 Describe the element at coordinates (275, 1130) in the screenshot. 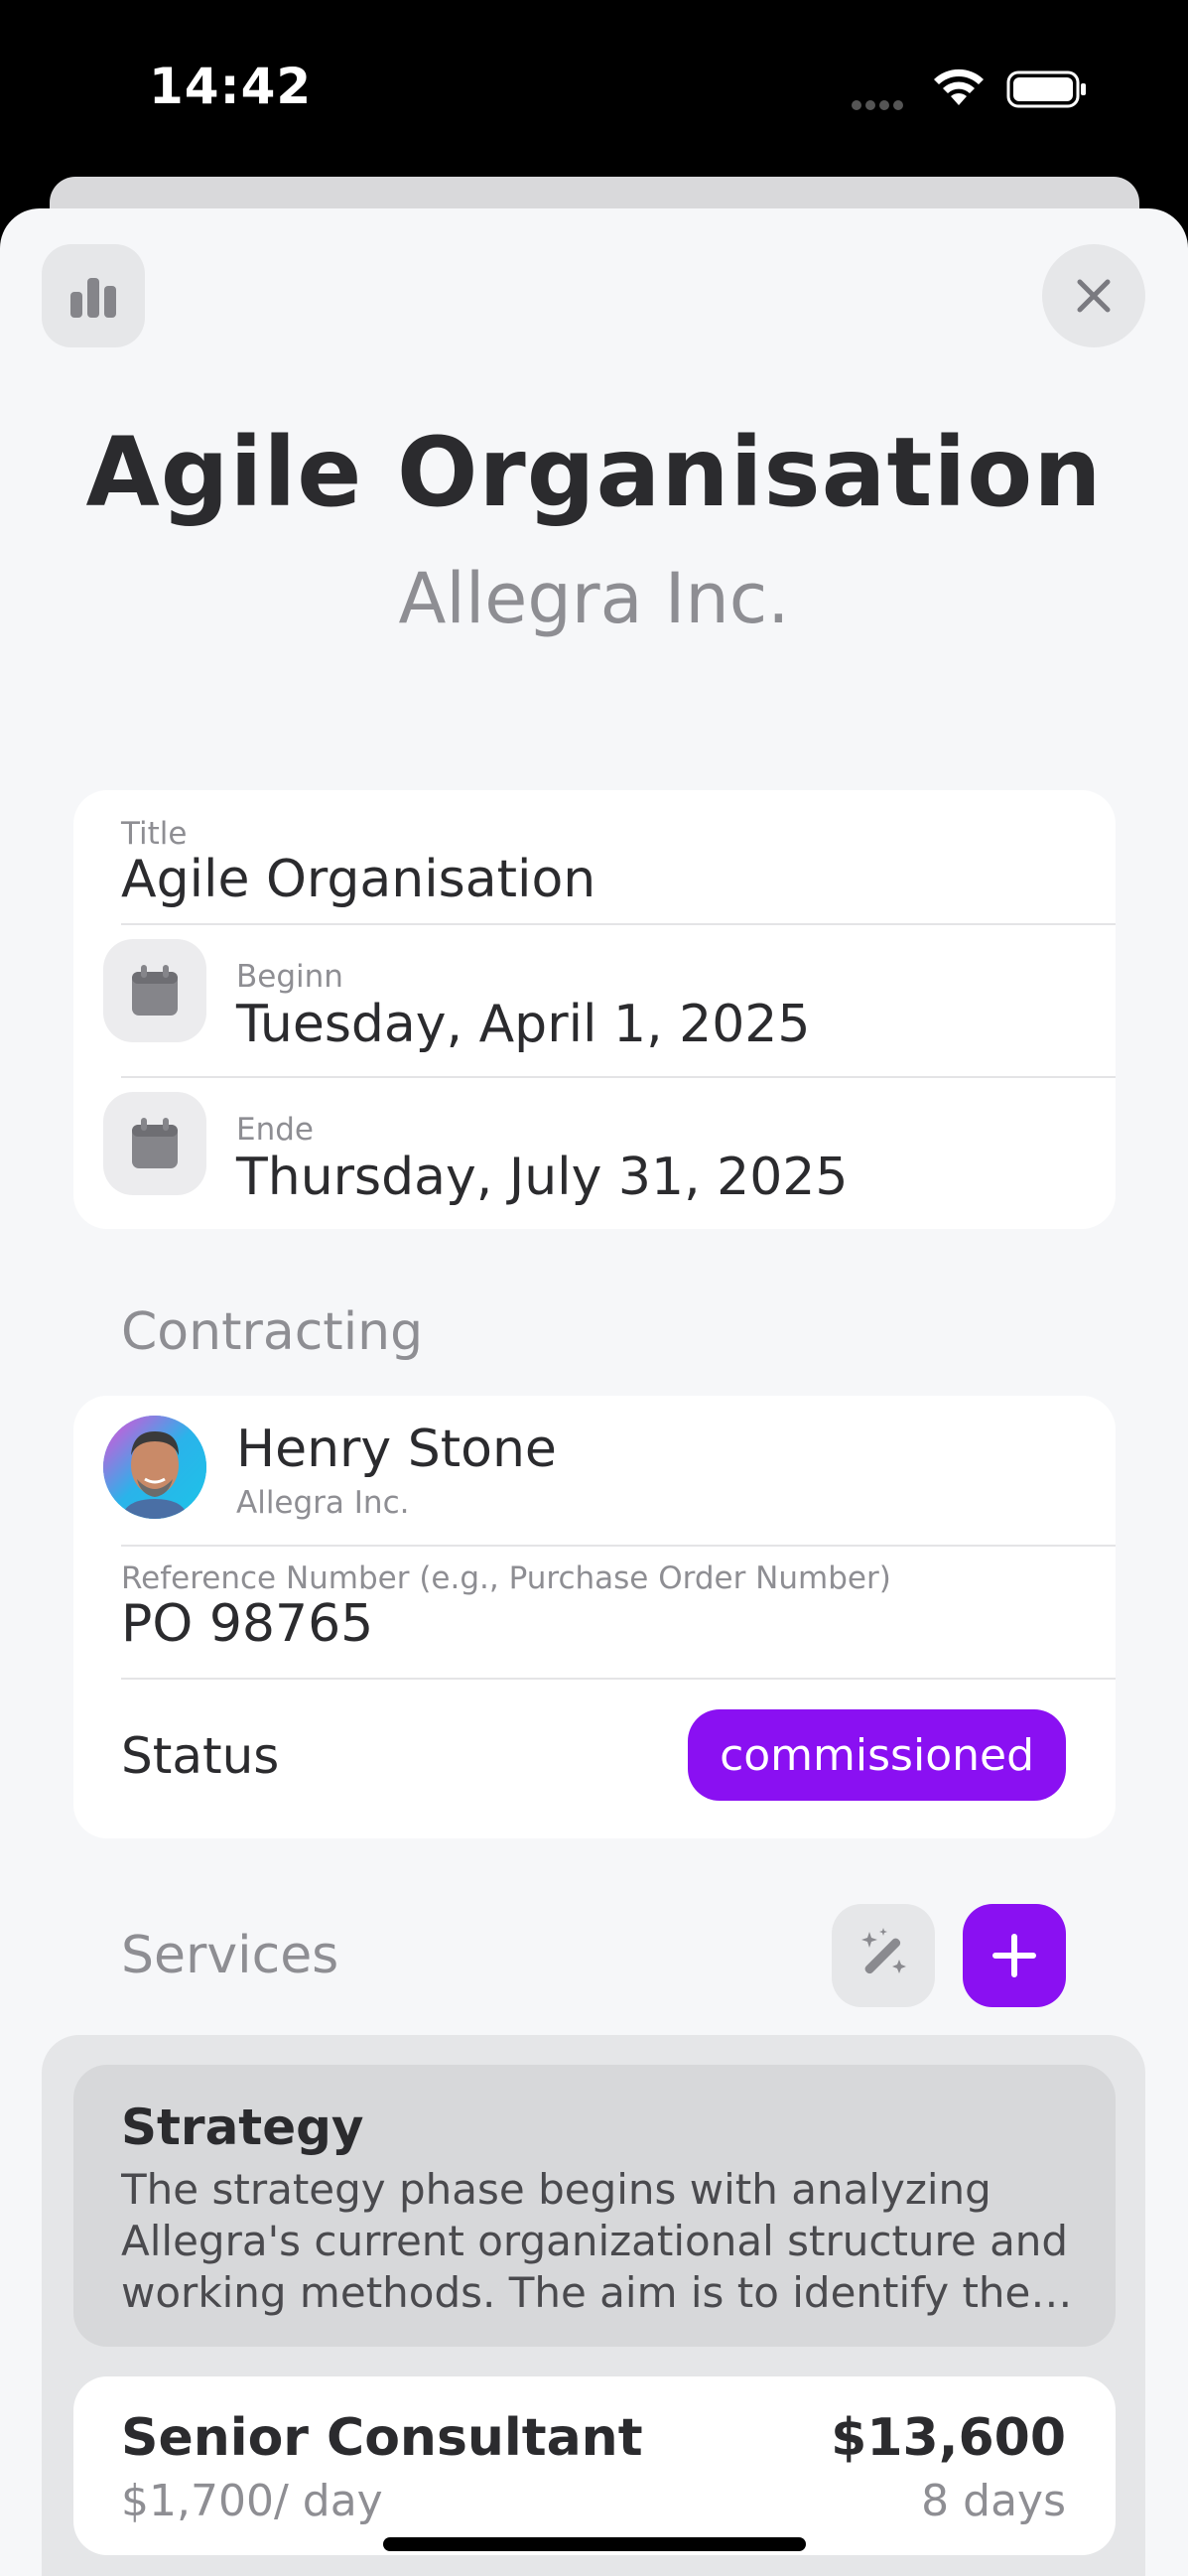

I see `end-label: Ende` at that location.